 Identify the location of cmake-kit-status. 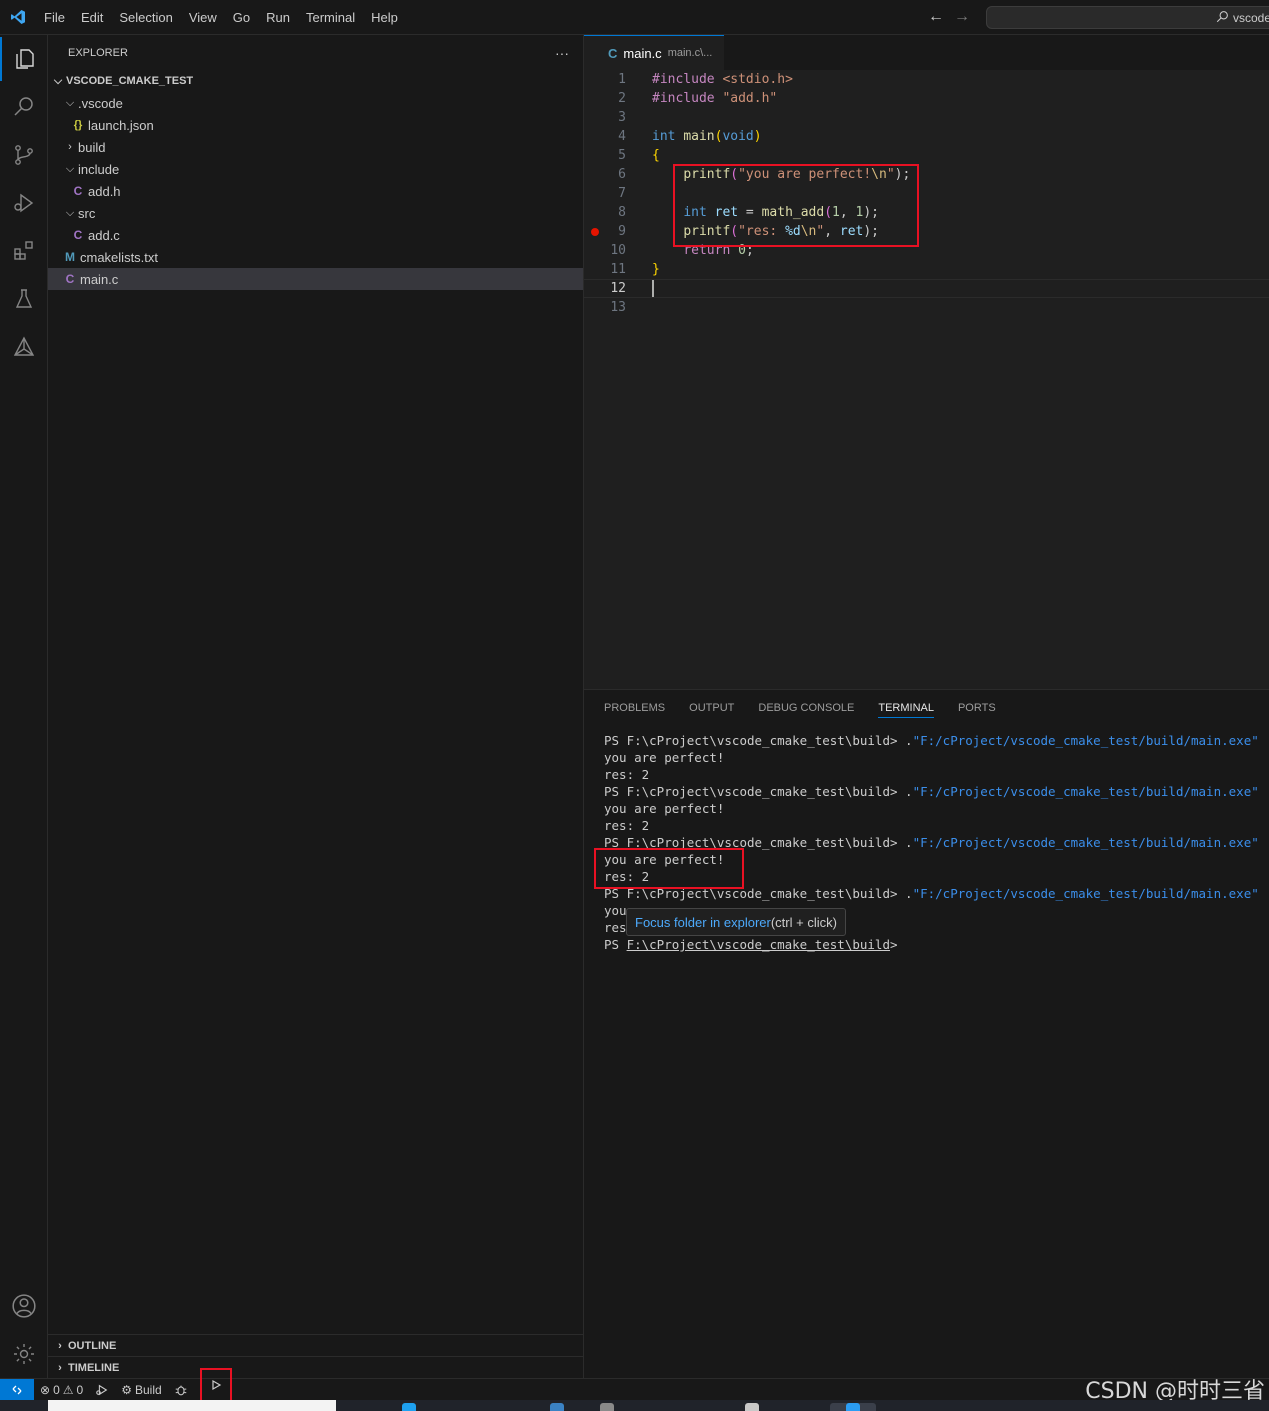
(102, 1390).